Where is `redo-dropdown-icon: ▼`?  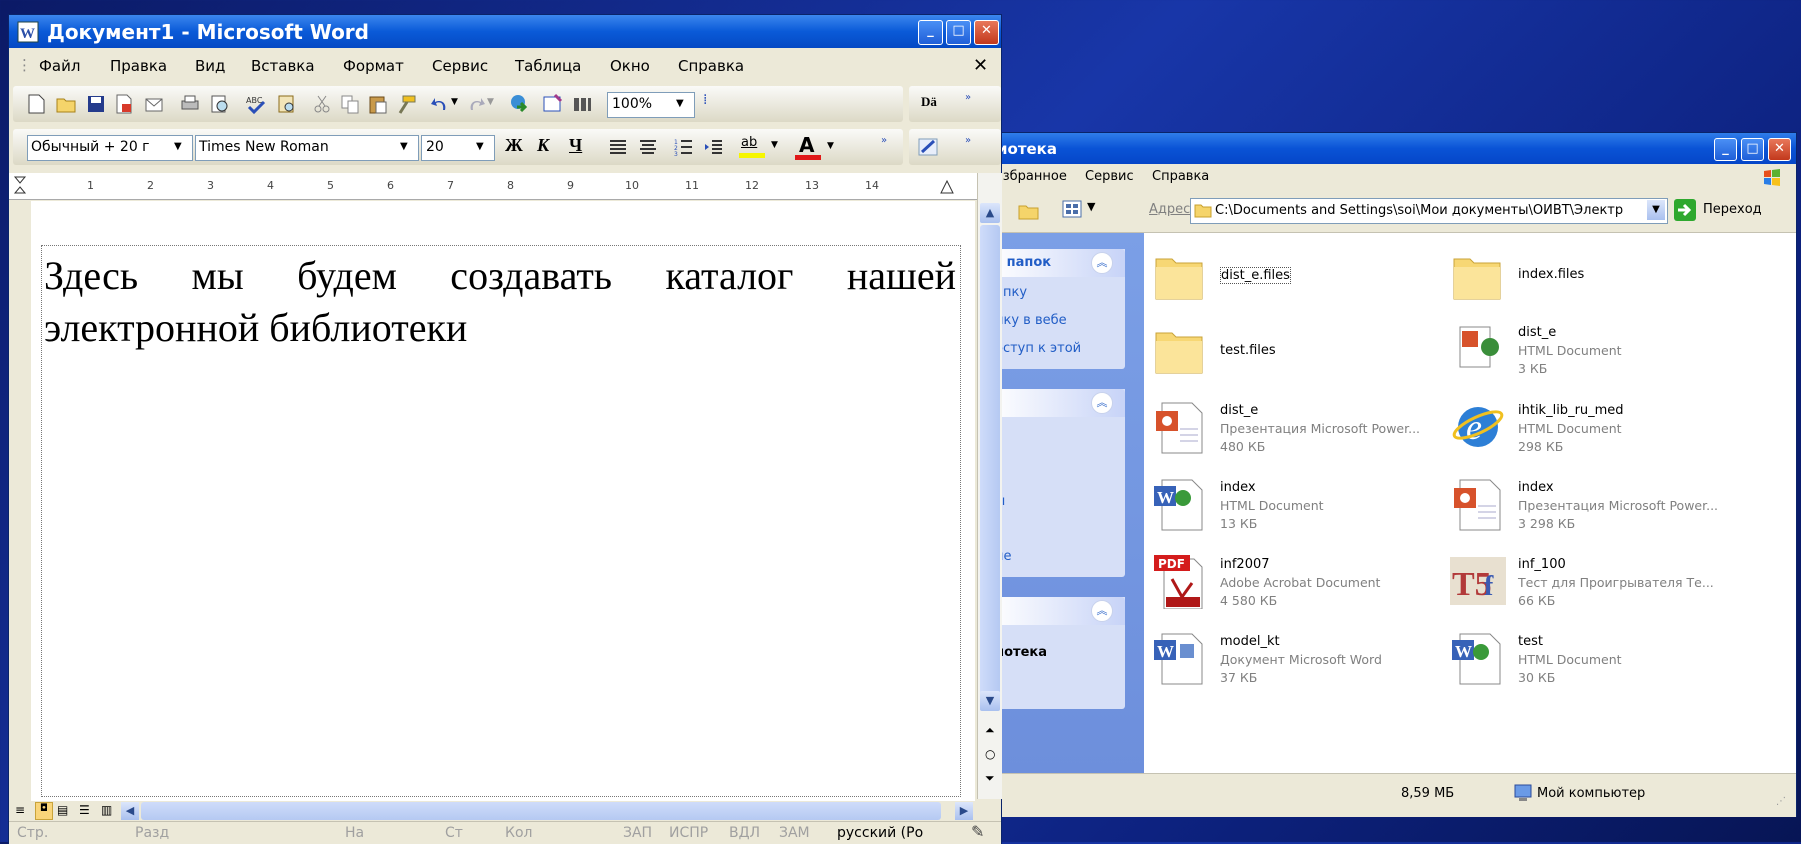
redo-dropdown-icon: ▼ is located at coordinates (490, 102).